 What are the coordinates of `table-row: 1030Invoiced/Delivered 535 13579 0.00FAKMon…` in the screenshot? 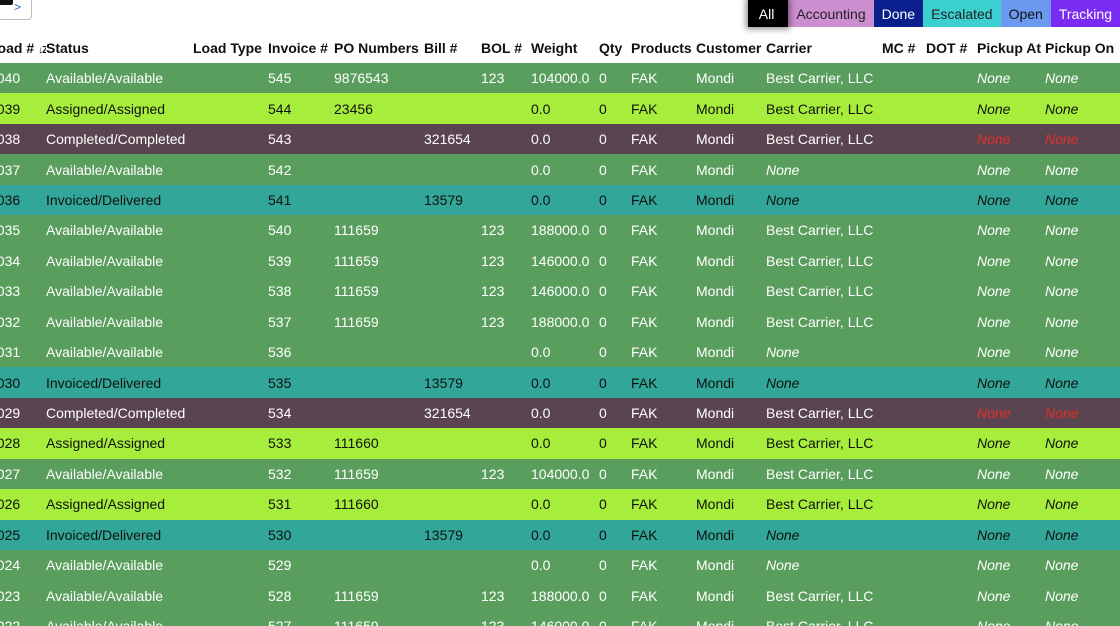 It's located at (560, 382).